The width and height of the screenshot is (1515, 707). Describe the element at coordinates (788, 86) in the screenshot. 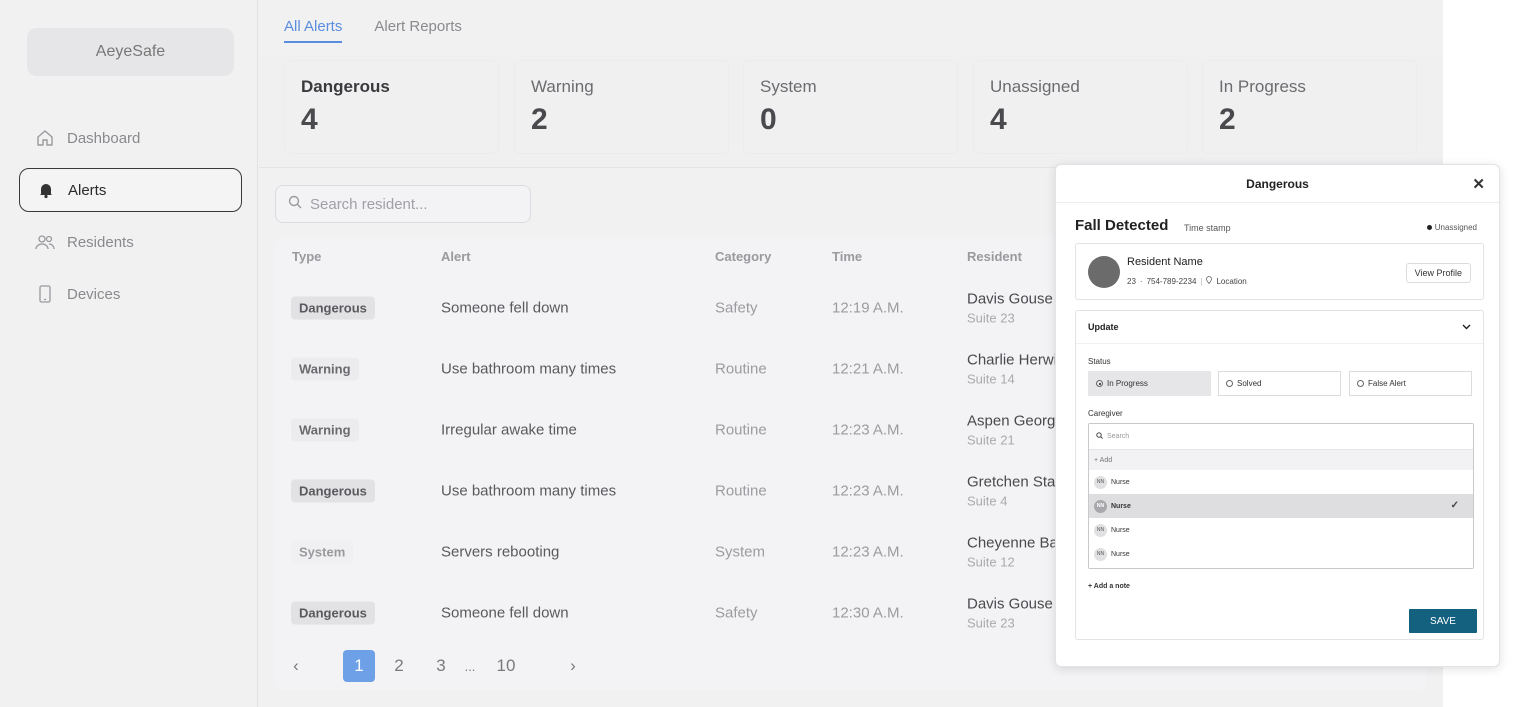

I see `stat-label: System` at that location.